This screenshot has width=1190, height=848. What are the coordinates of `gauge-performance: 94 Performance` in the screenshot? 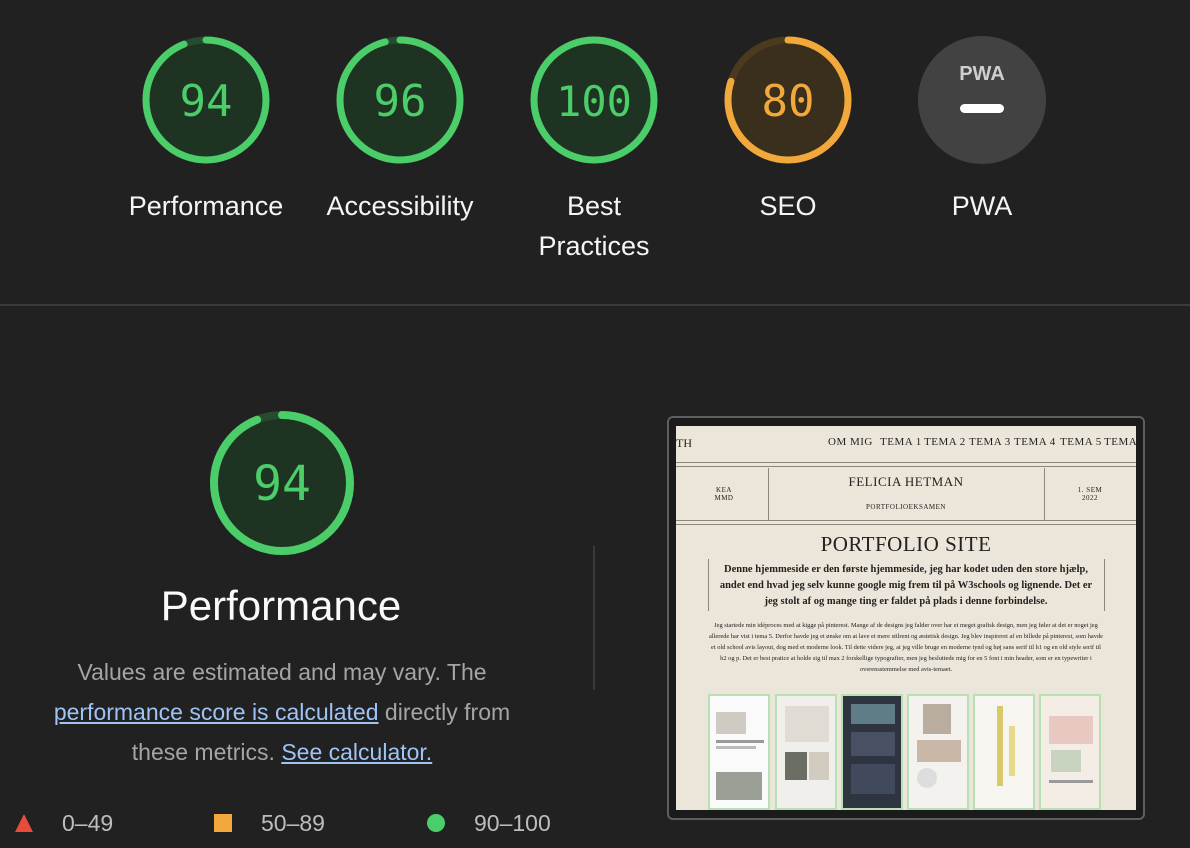 It's located at (206, 128).